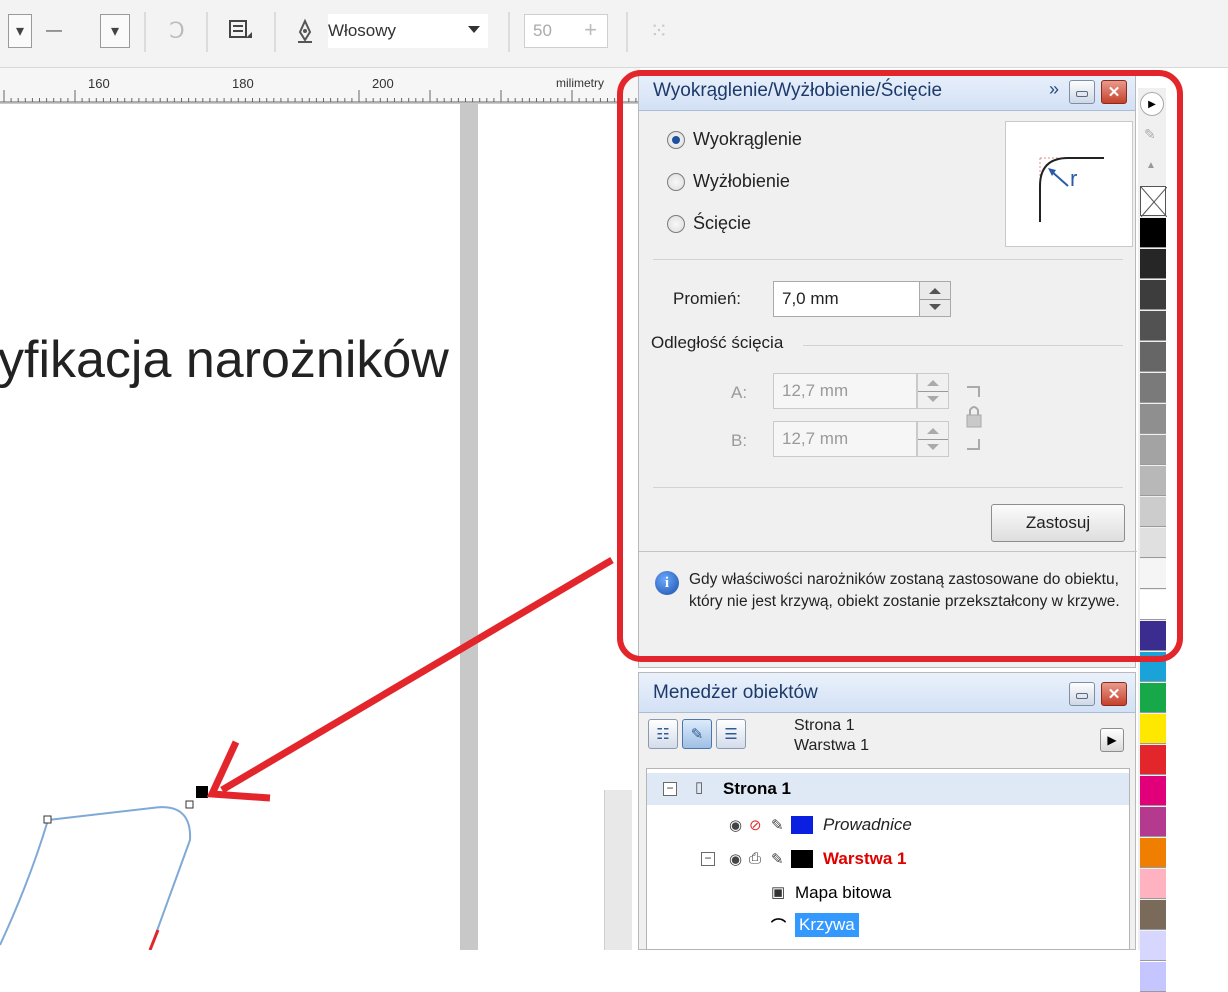 The image size is (1228, 992). Describe the element at coordinates (815, 438) in the screenshot. I see `distance-b-value: 12,7 mm` at that location.